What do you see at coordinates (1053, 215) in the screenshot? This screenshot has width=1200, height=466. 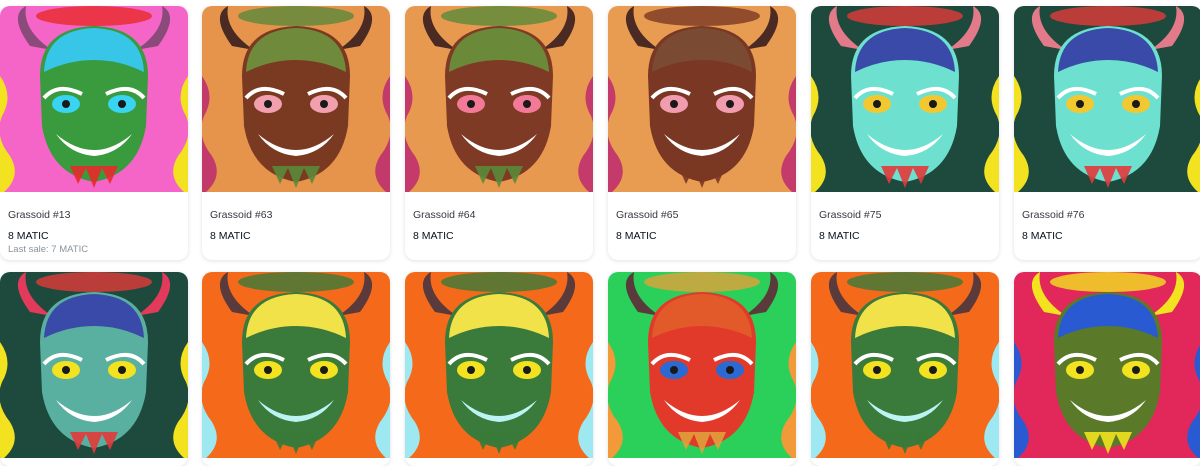 I see `nft-name: Grassoid #76` at bounding box center [1053, 215].